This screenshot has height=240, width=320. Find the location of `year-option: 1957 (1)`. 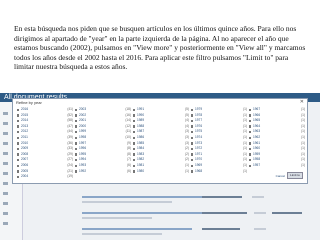

year-option: 1957 (1) is located at coordinates (277, 166).